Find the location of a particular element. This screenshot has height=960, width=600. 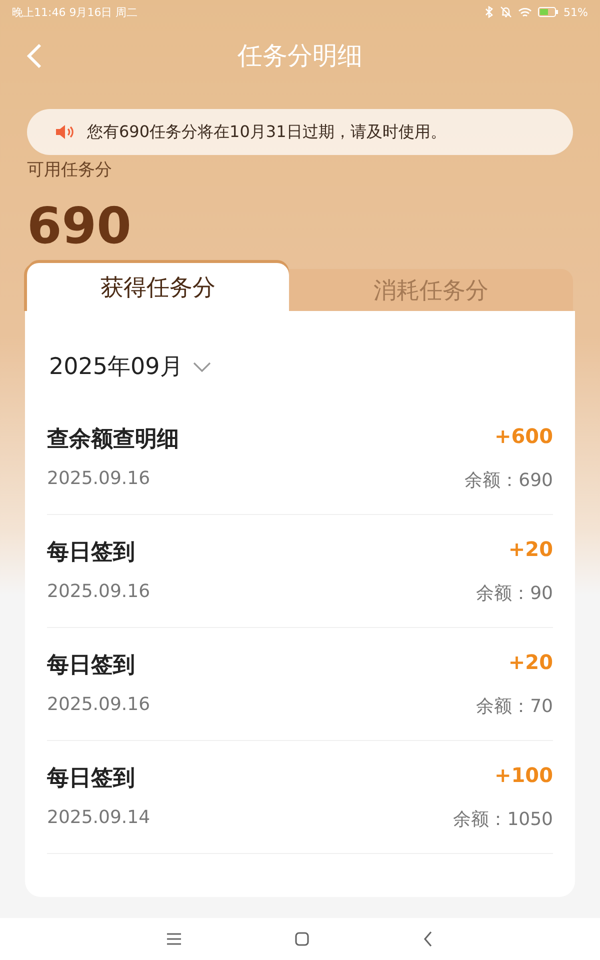

record-balance: 余额：70 is located at coordinates (514, 706).